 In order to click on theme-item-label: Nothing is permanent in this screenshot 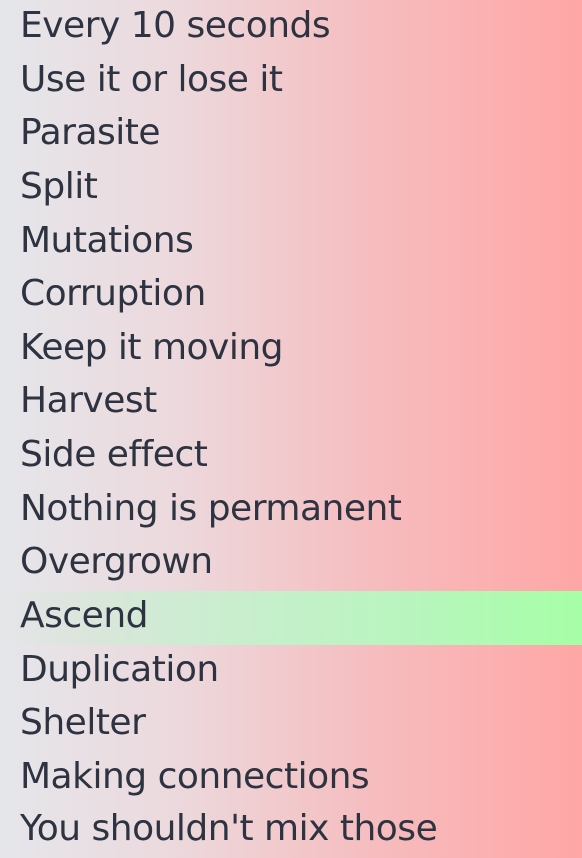, I will do `click(211, 508)`.